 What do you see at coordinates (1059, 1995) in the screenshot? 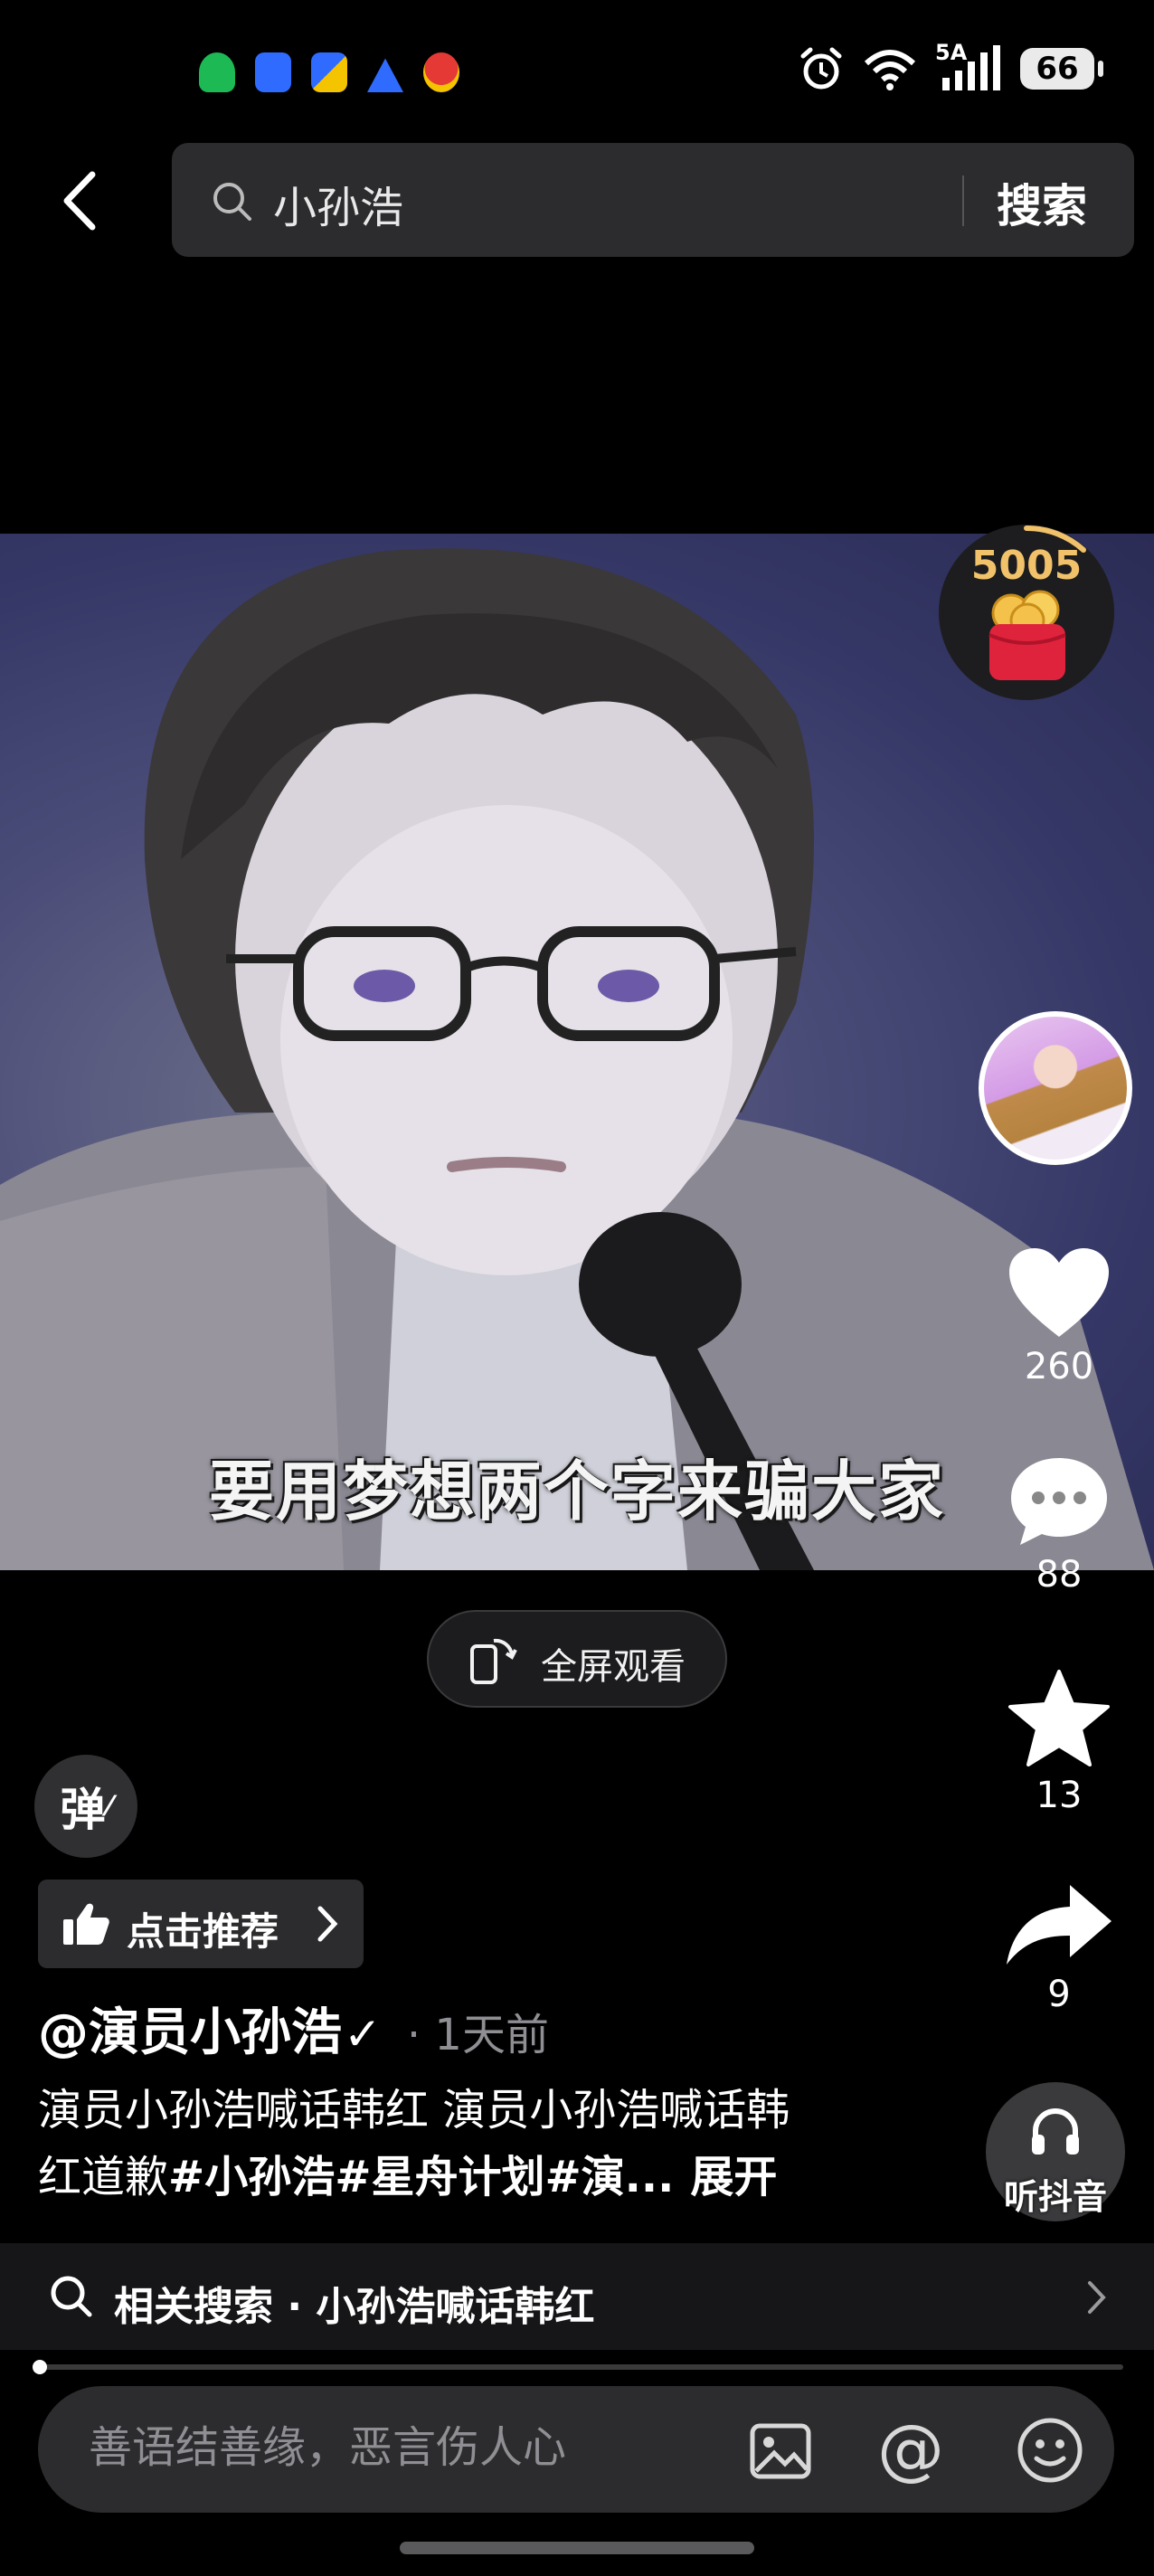
I see `share-count: 9` at bounding box center [1059, 1995].